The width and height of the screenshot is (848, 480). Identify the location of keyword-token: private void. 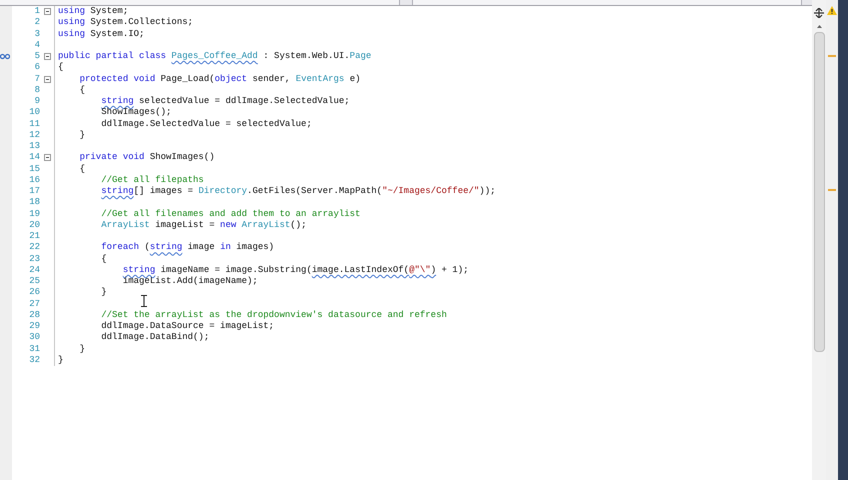
(112, 158).